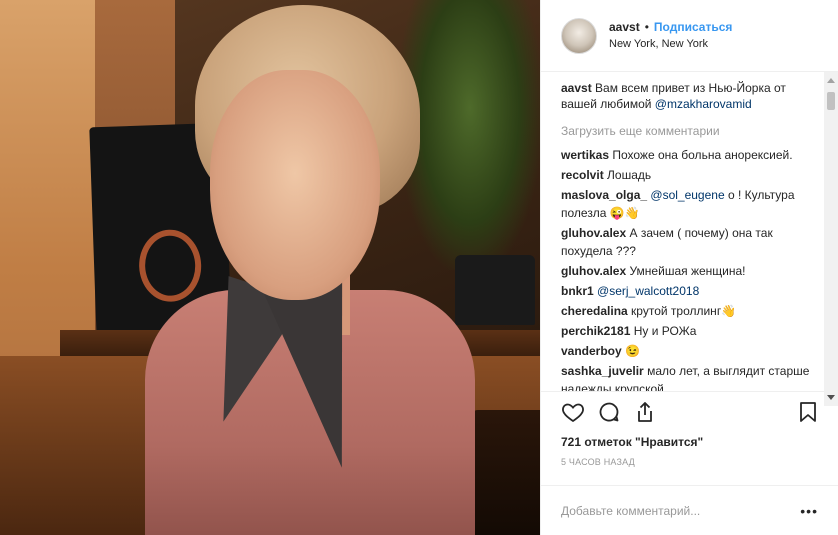 The width and height of the screenshot is (838, 535). I want to click on comment-row: perchik2181 Ну и РОЖа, so click(687, 331).